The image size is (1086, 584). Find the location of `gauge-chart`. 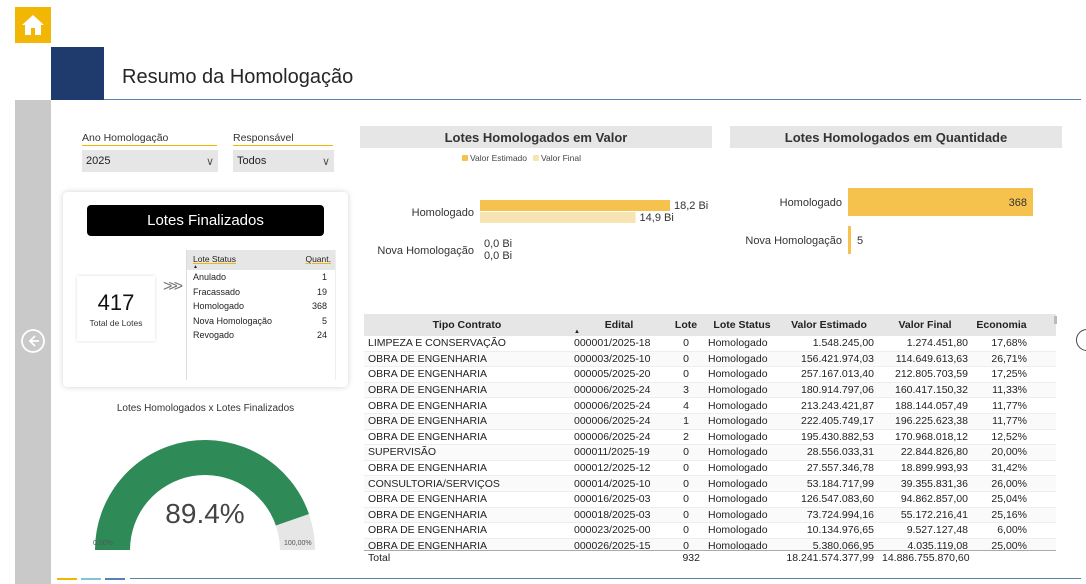

gauge-chart is located at coordinates (205, 485).